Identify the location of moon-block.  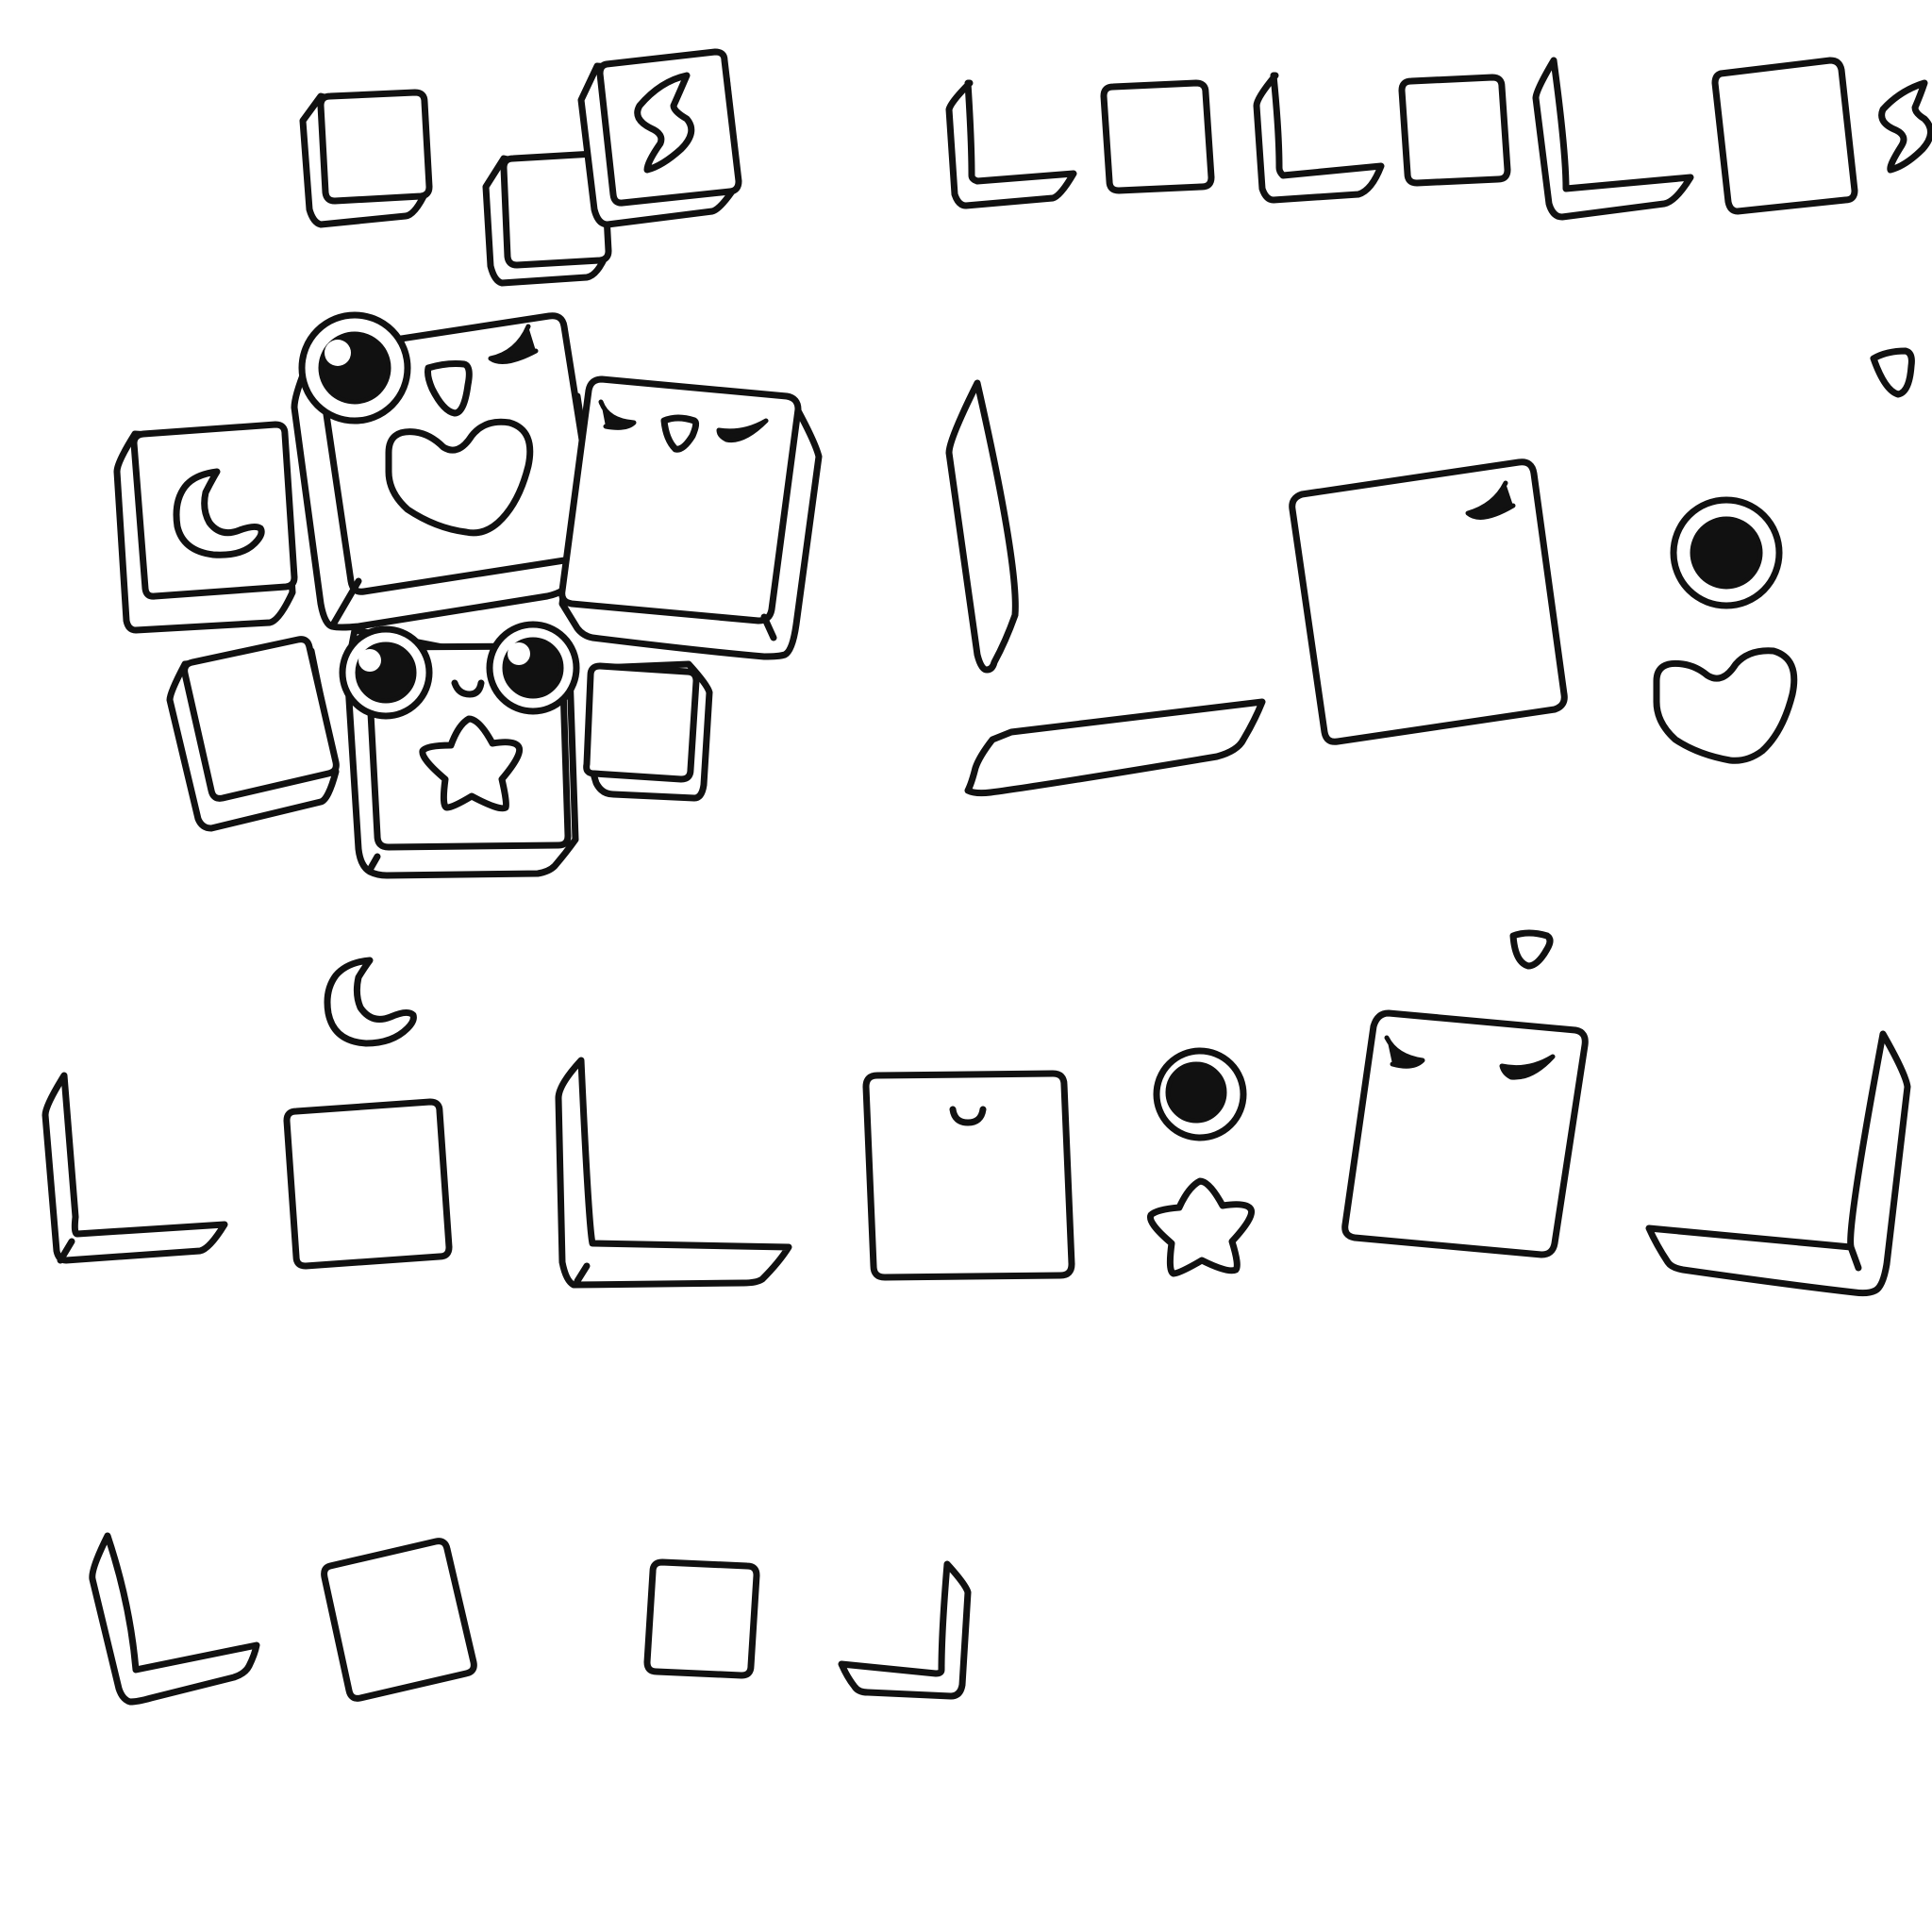
(205, 528).